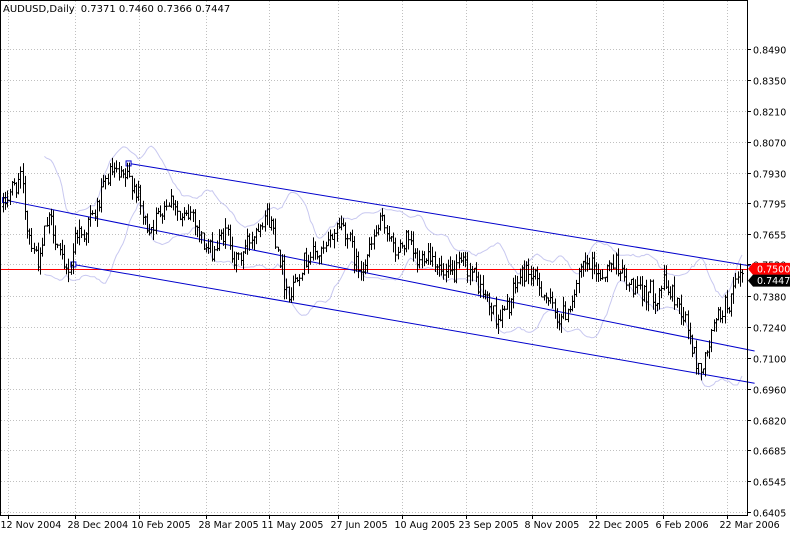 The height and width of the screenshot is (538, 790). Describe the element at coordinates (769, 514) in the screenshot. I see `y-tick-label: 0.6405` at that location.